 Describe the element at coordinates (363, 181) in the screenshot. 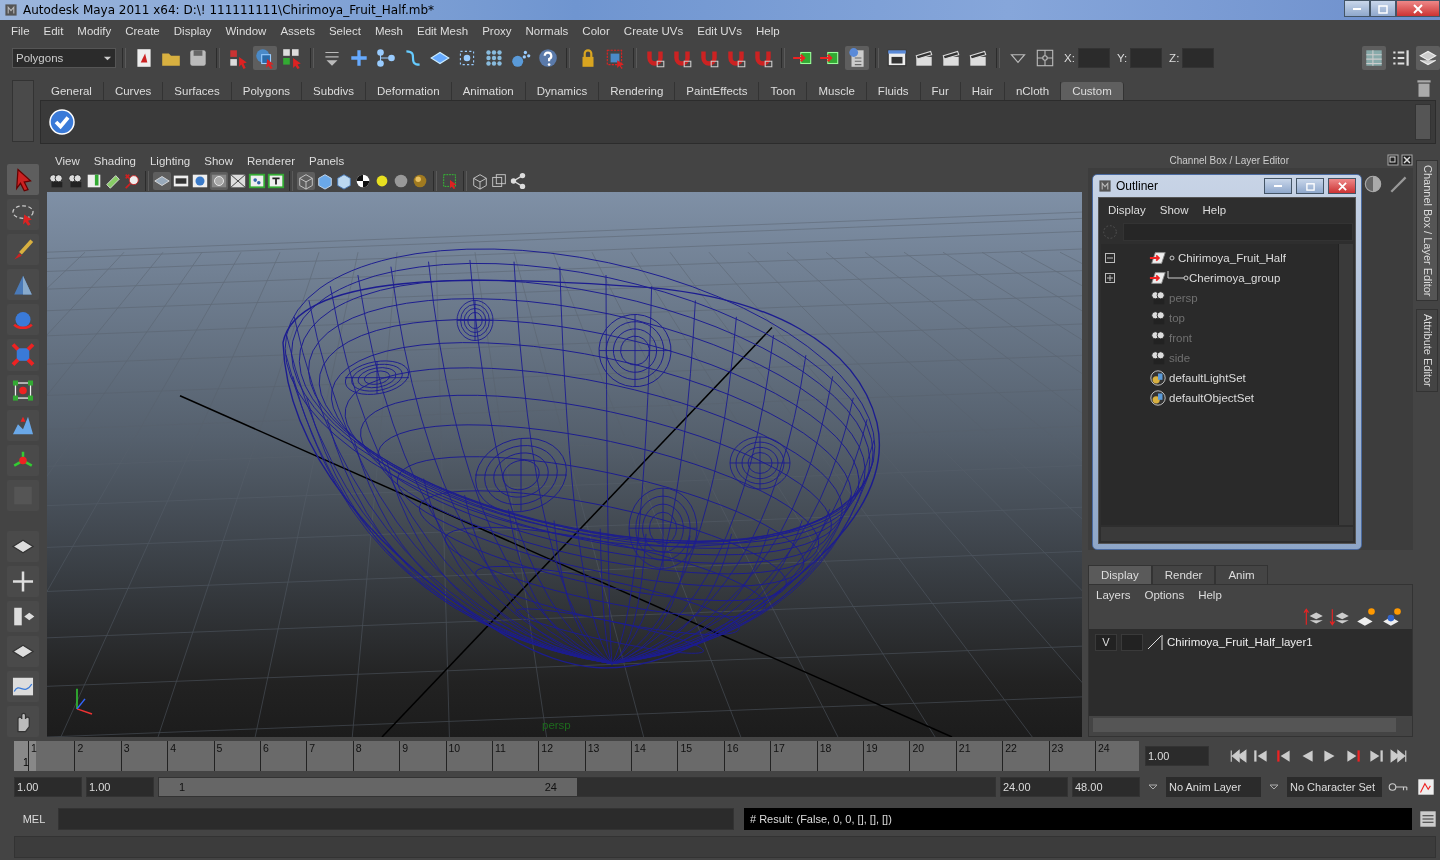

I see `checker-ball-icon` at that location.